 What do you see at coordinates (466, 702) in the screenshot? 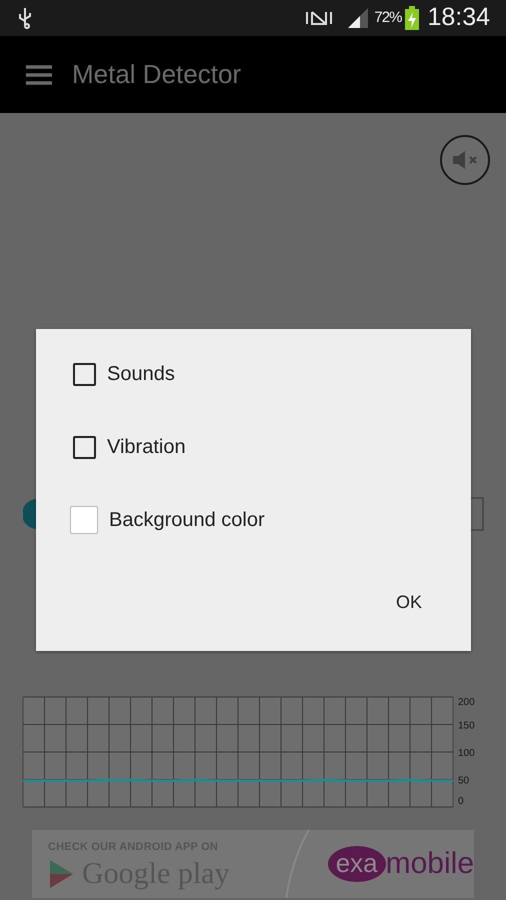
I see `y-tick-label: 200` at bounding box center [466, 702].